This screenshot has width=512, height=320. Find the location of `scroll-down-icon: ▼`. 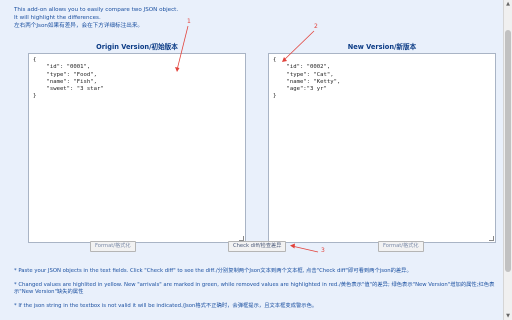

scroll-down-icon: ▼ is located at coordinates (508, 316).